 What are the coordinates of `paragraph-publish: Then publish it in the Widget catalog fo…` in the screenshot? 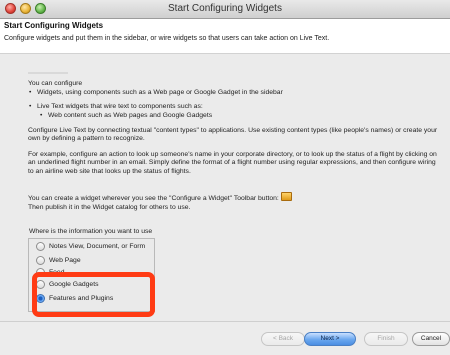 It's located at (109, 207).